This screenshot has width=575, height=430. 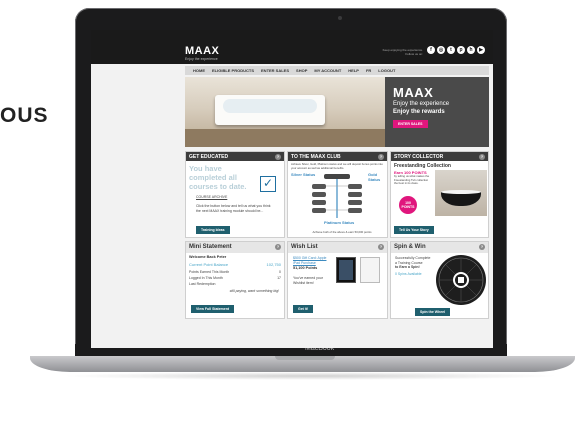 I want to click on gold-status-label: Gold Status, so click(x=374, y=177).